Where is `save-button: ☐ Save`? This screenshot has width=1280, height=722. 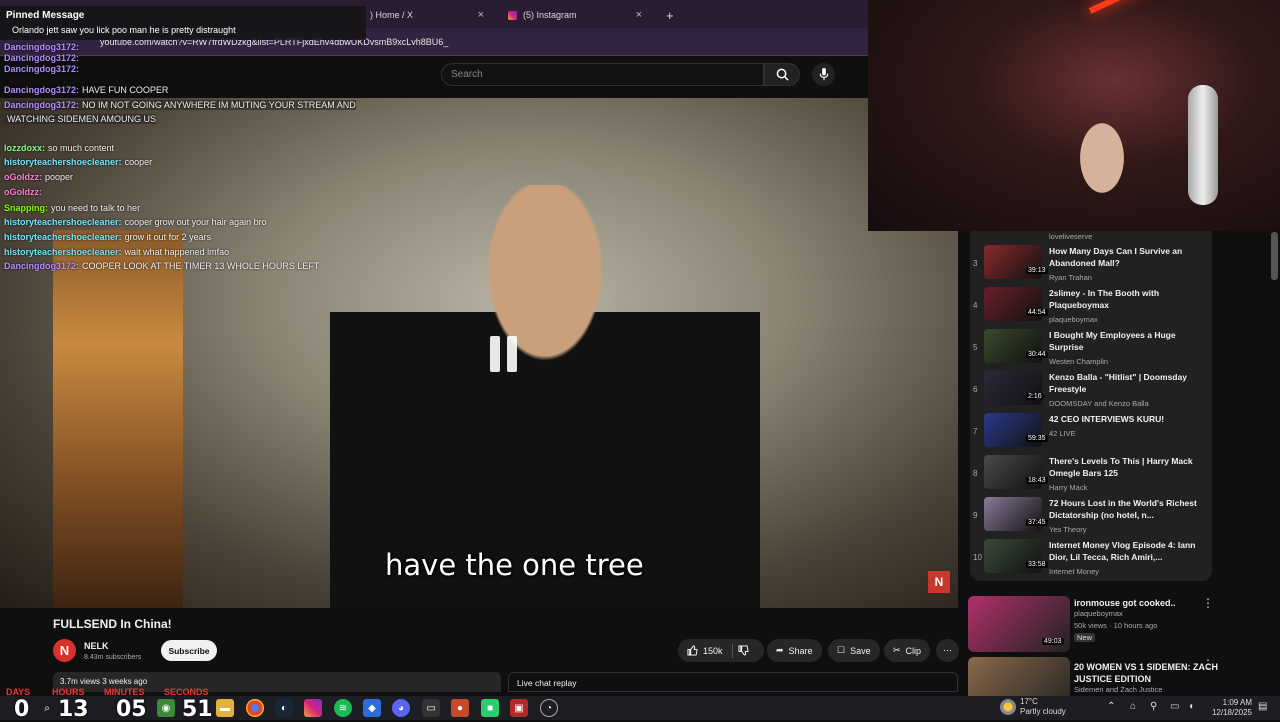
save-button: ☐ Save is located at coordinates (854, 650).